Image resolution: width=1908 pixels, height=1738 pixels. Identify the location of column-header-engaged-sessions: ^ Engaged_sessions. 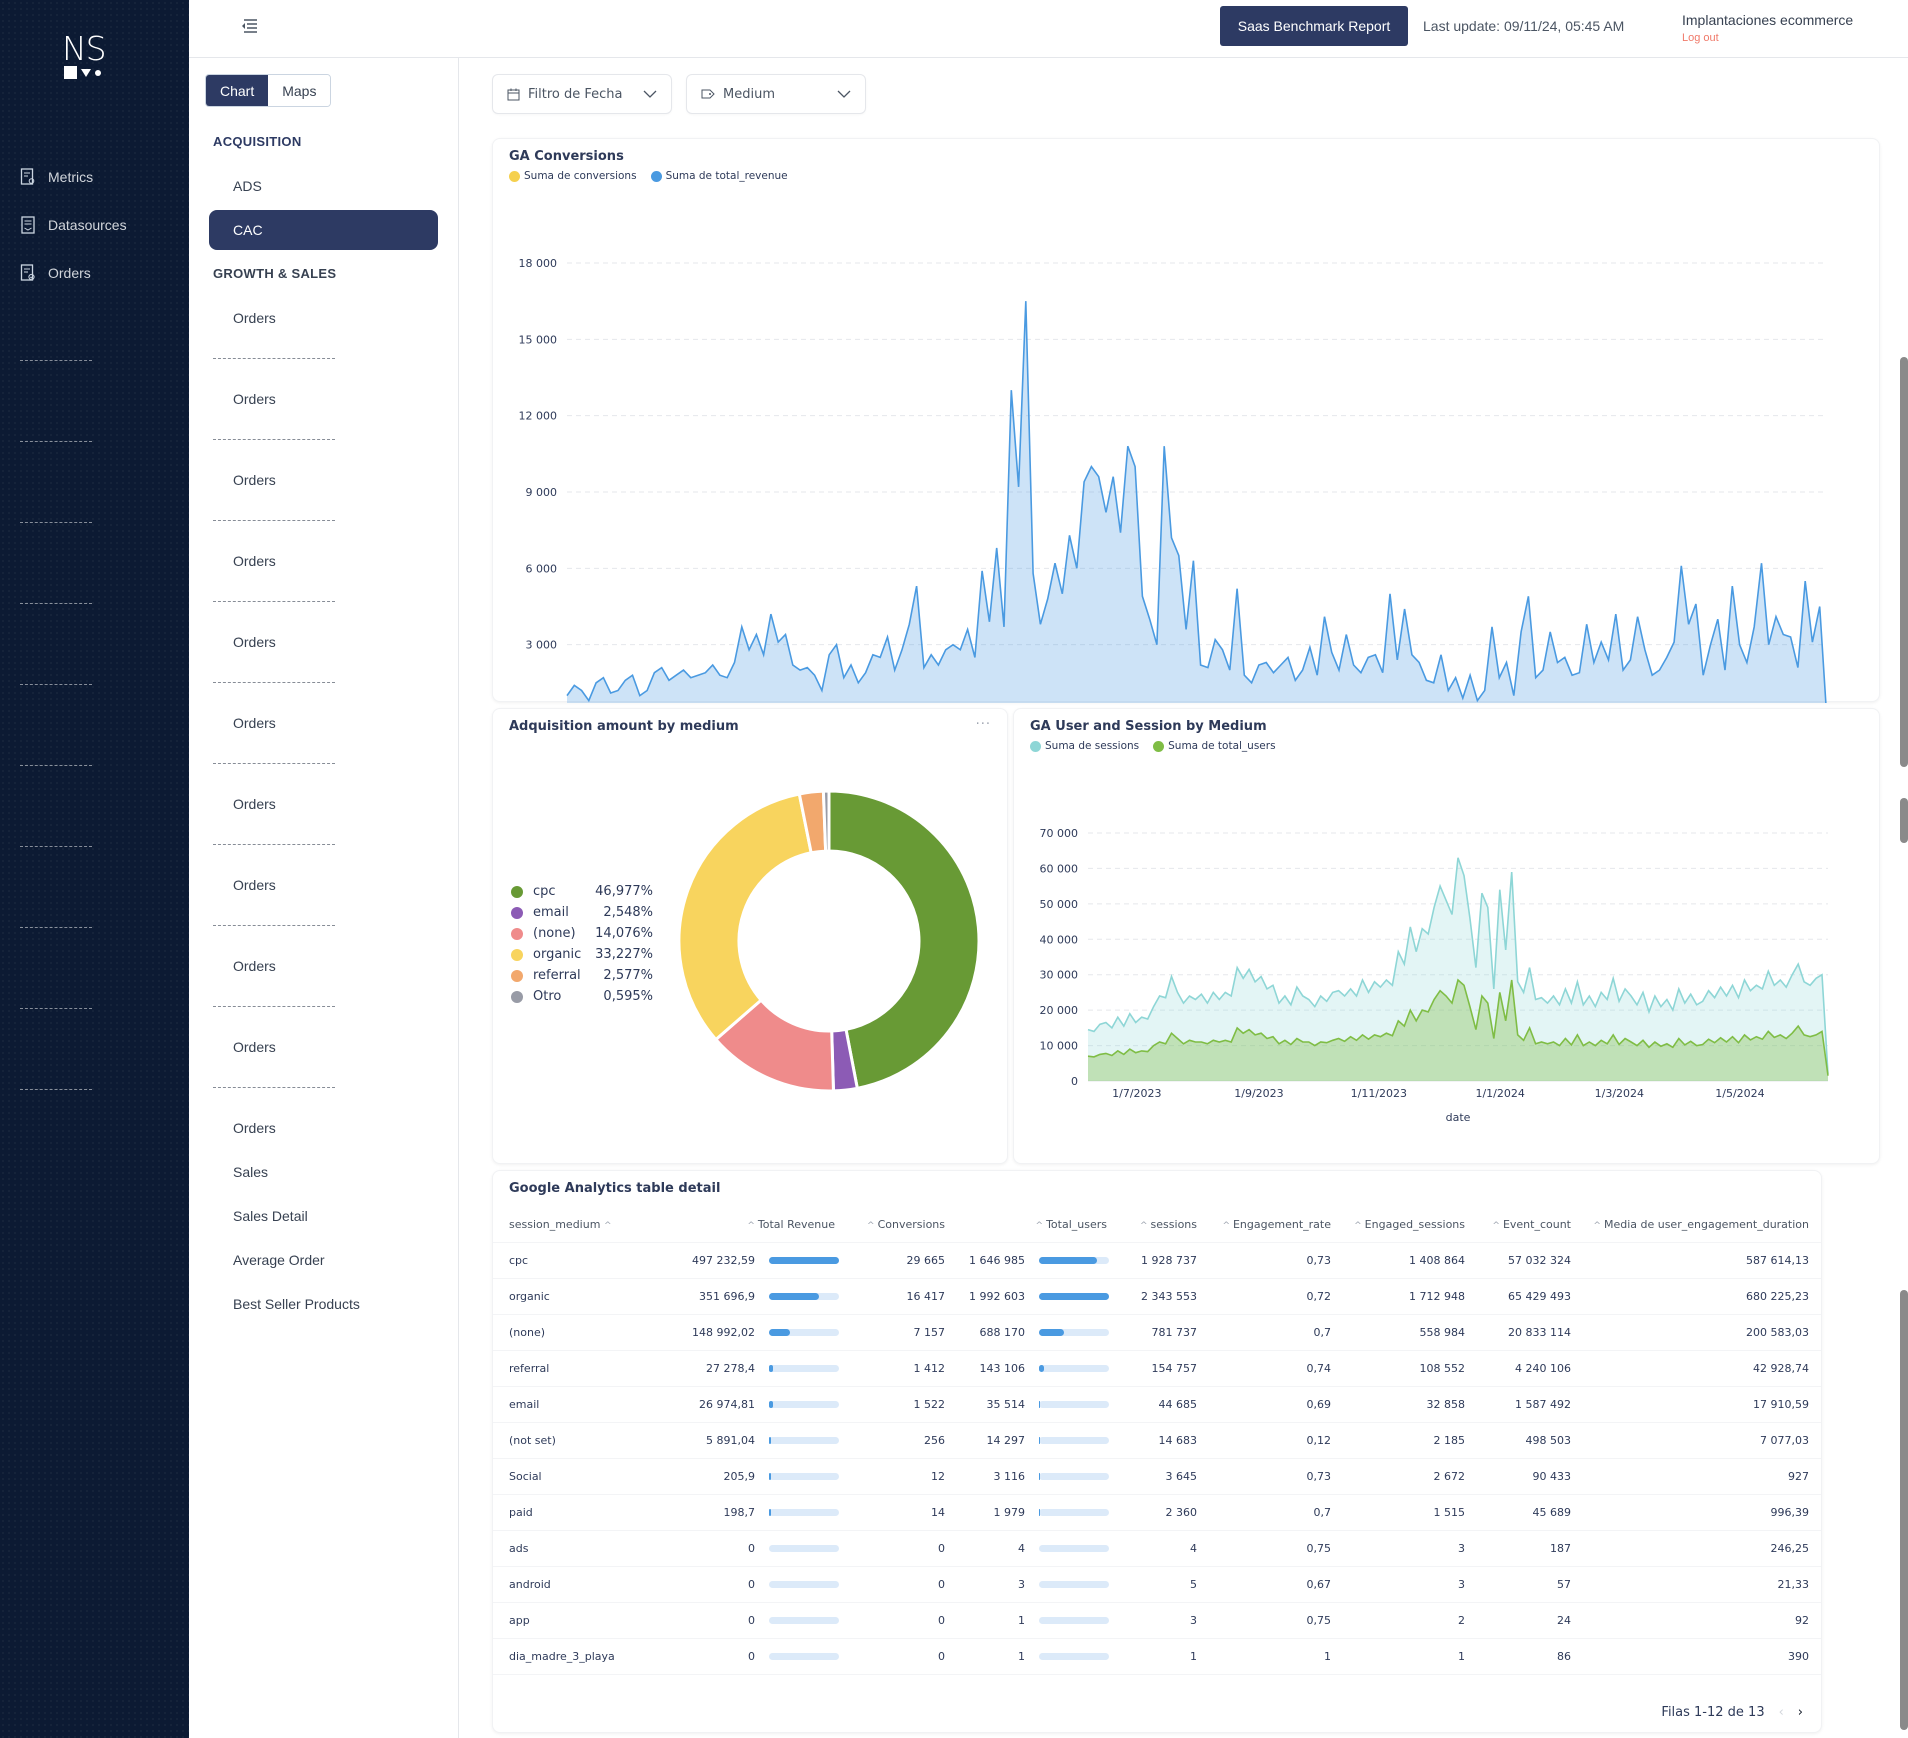
(1402, 1224).